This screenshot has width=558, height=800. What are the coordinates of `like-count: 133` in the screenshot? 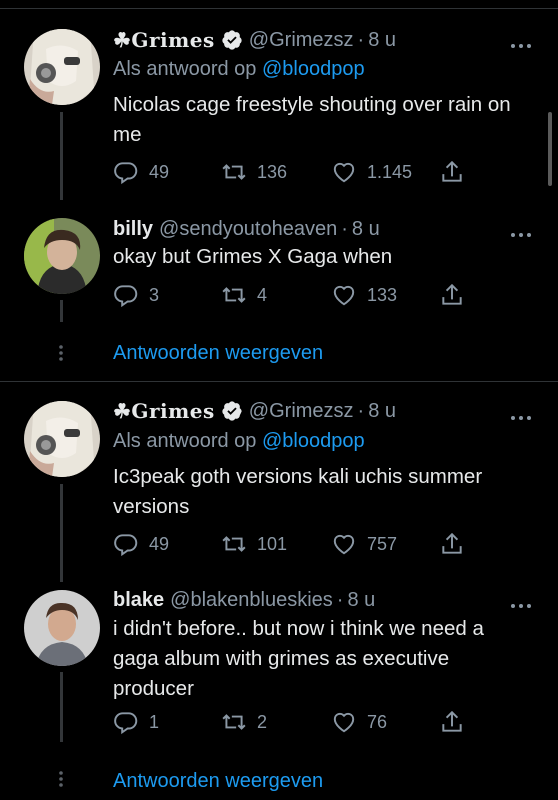 It's located at (382, 294).